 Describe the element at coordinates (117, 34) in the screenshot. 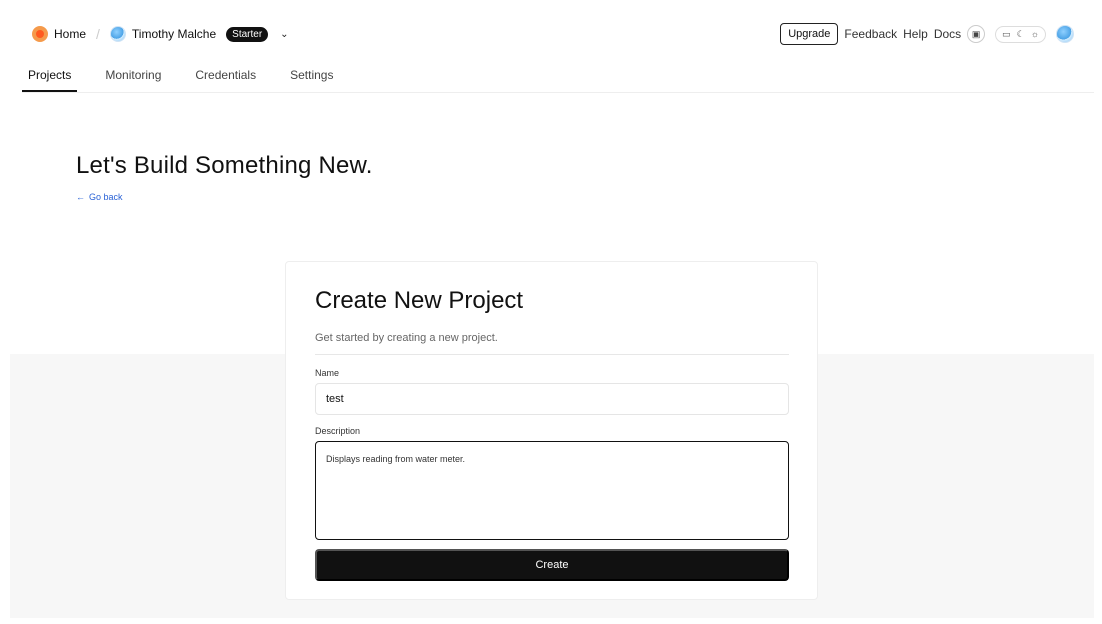

I see `user-avatar-icon` at that location.